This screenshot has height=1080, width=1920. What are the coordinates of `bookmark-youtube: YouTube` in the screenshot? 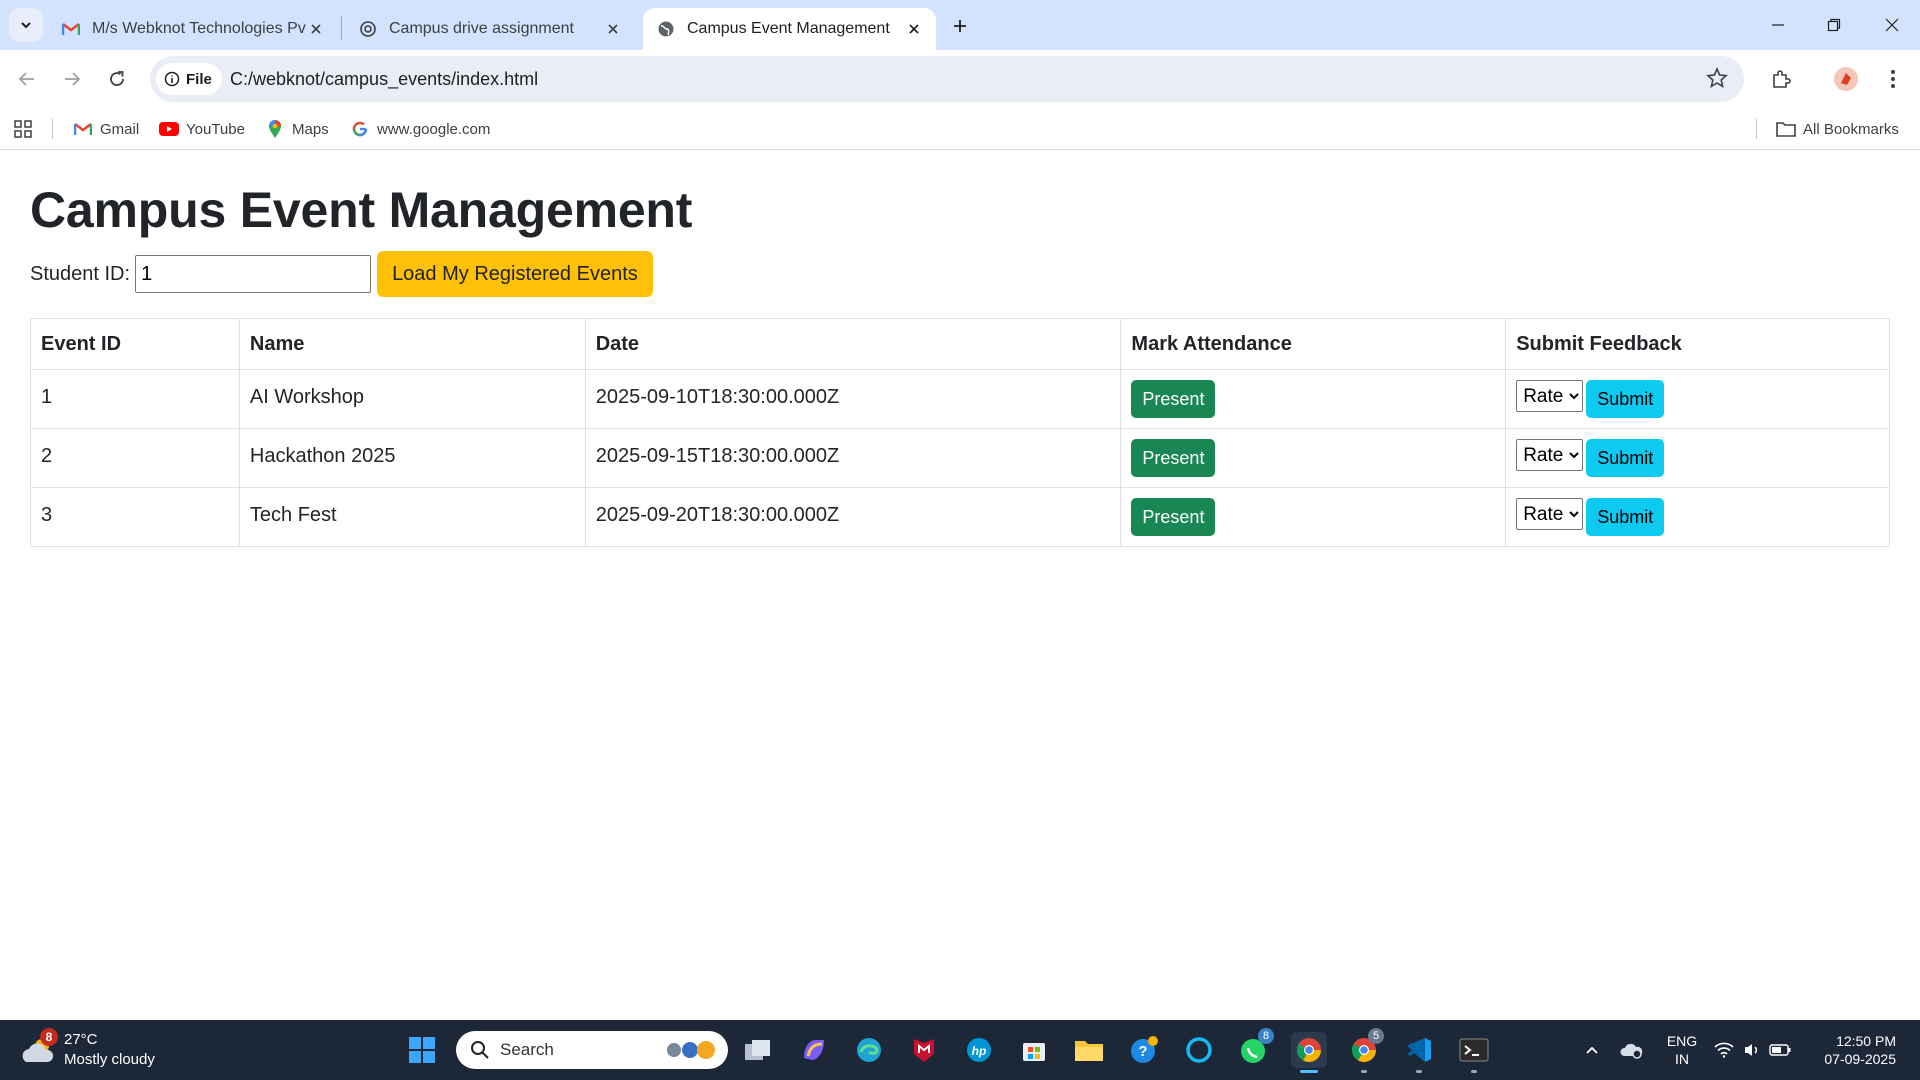 It's located at (202, 129).